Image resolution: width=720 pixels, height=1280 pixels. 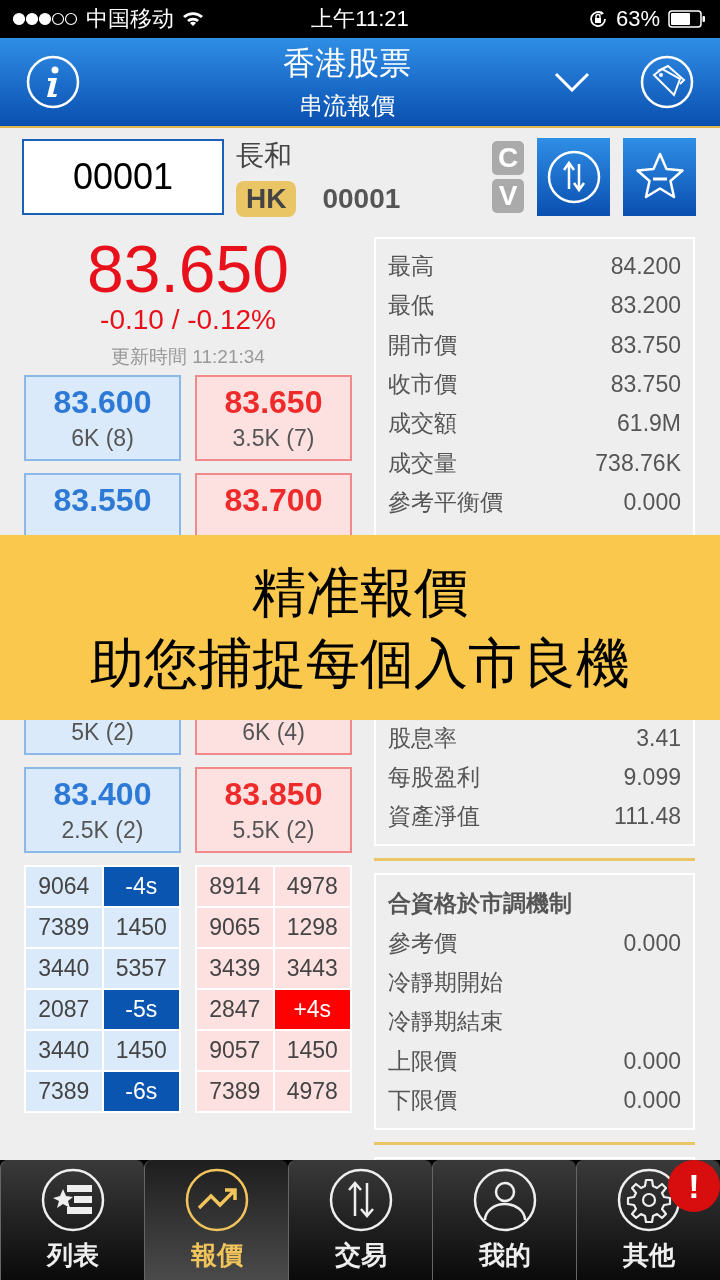 What do you see at coordinates (102, 830) in the screenshot?
I see `bid-volume: 2.5K (2)` at bounding box center [102, 830].